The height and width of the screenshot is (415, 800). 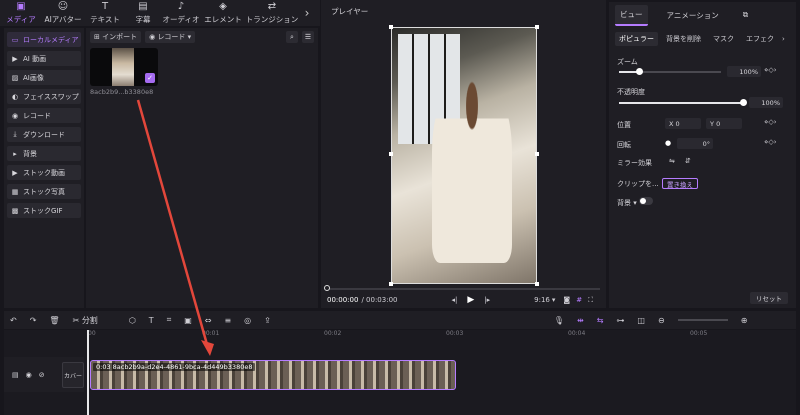 I want to click on subtab-popular: ポピュラー, so click(x=636, y=39).